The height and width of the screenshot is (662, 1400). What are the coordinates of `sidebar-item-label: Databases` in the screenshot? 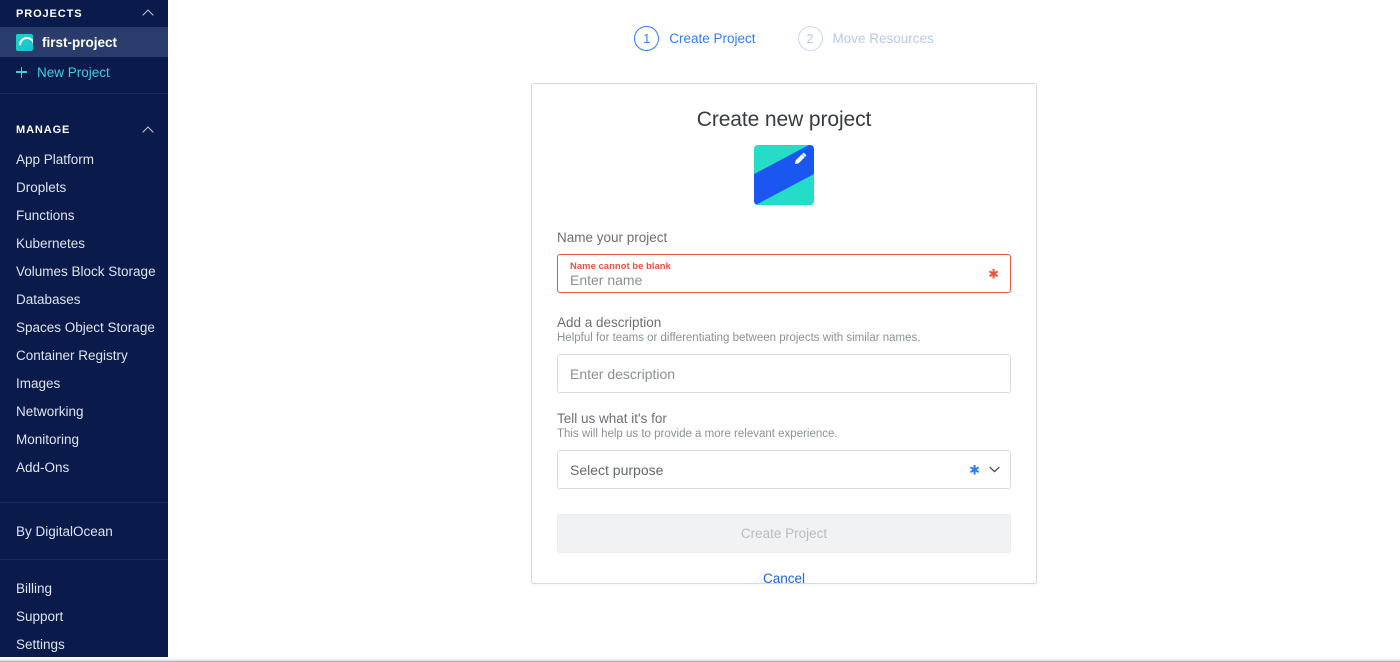 It's located at (48, 299).